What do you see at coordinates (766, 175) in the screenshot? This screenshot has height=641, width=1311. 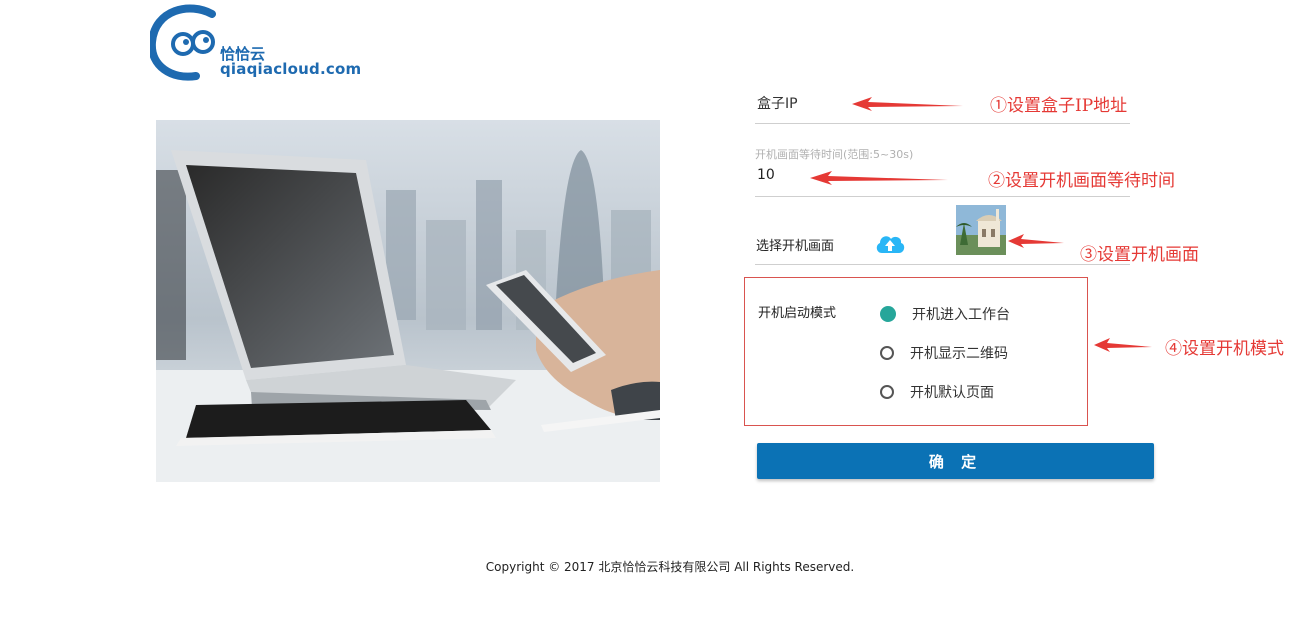 I see `wait-time-input: 10` at bounding box center [766, 175].